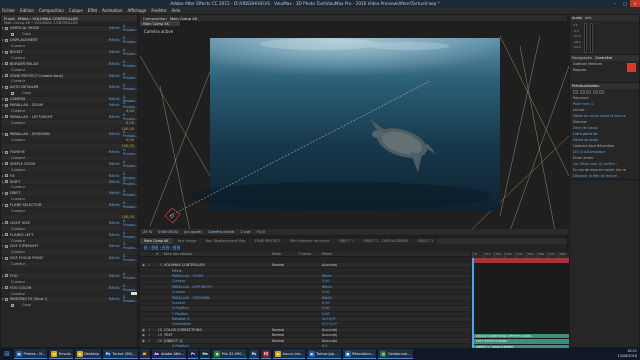 The width and height of the screenshot is (640, 360). Describe the element at coordinates (172, 215) in the screenshot. I see `camera-gizmo` at that location.